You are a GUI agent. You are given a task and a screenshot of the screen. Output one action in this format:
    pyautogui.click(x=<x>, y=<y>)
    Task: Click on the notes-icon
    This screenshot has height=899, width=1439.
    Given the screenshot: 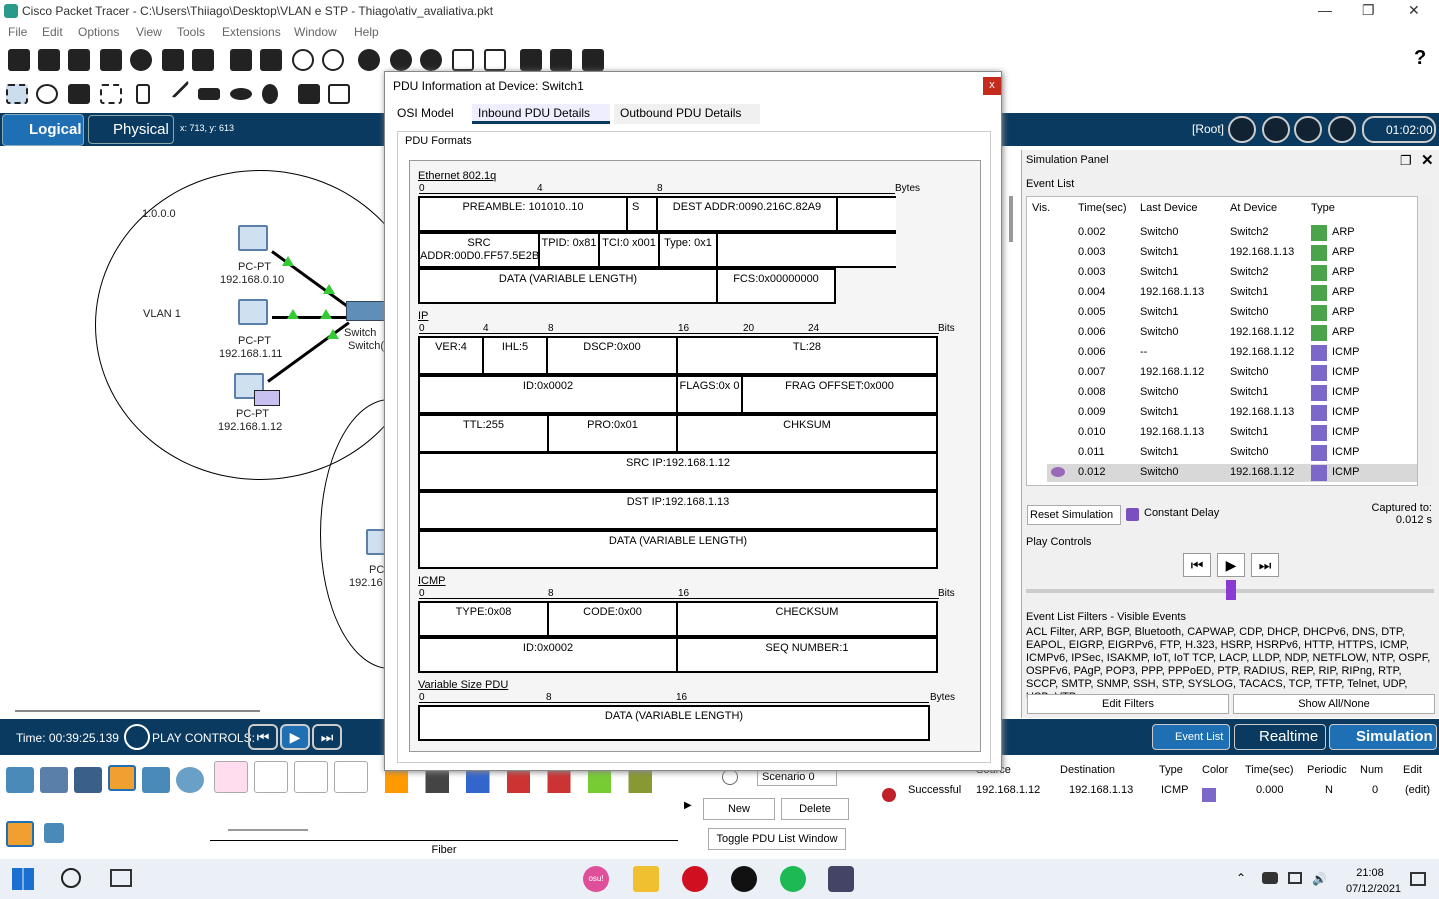 What is the action you would take?
    pyautogui.click(x=531, y=60)
    